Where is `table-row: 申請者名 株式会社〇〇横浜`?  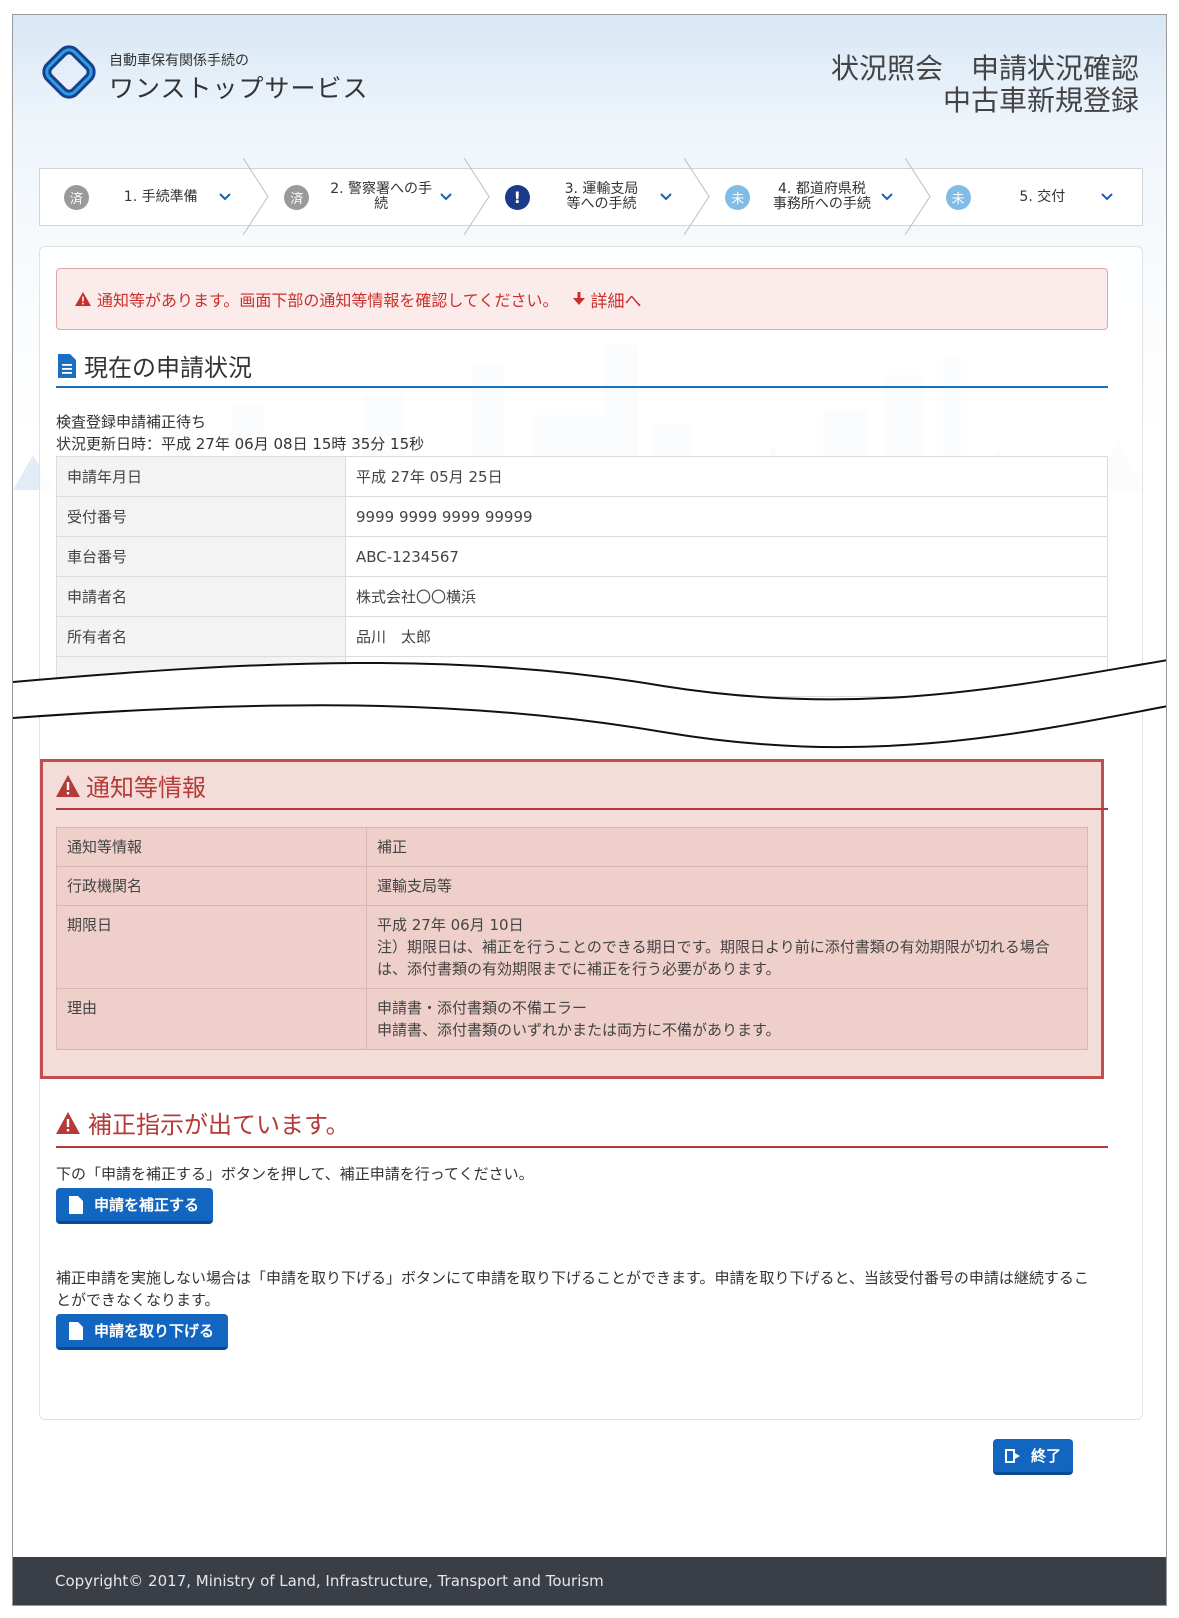
table-row: 申請者名 株式会社〇〇横浜 is located at coordinates (582, 596).